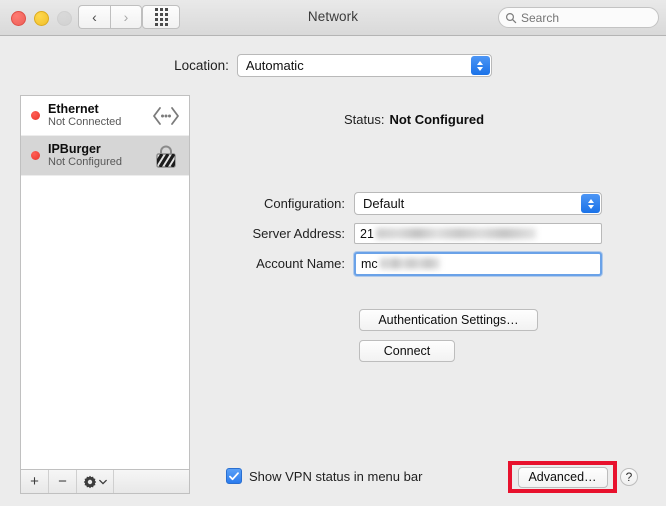  I want to click on service-list-toolbar: + −, so click(105, 482).